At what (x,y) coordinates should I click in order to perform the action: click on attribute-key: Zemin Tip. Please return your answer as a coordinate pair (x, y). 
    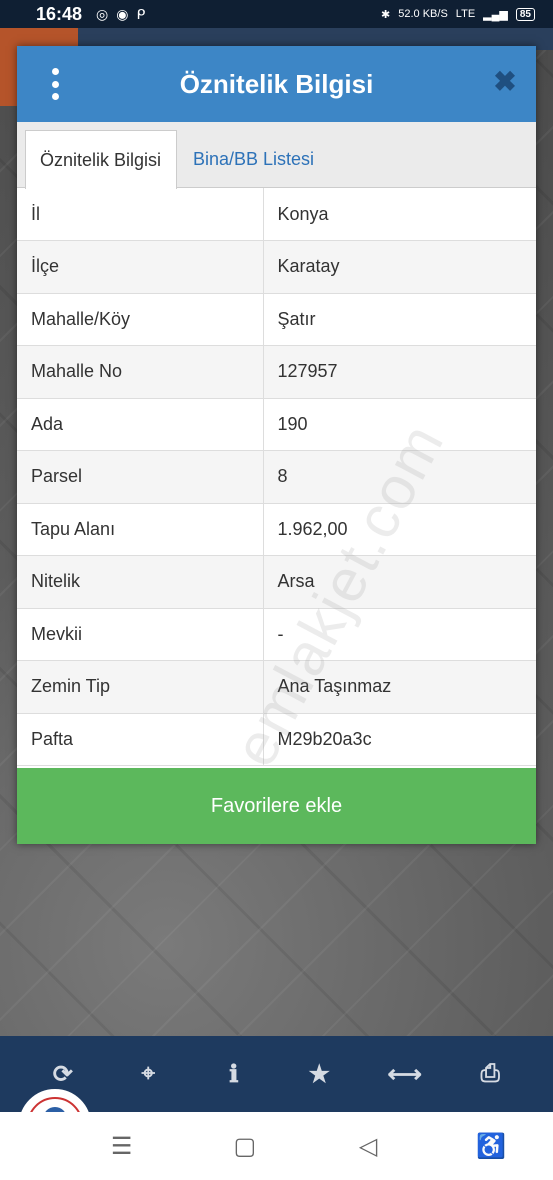
    Looking at the image, I should click on (140, 687).